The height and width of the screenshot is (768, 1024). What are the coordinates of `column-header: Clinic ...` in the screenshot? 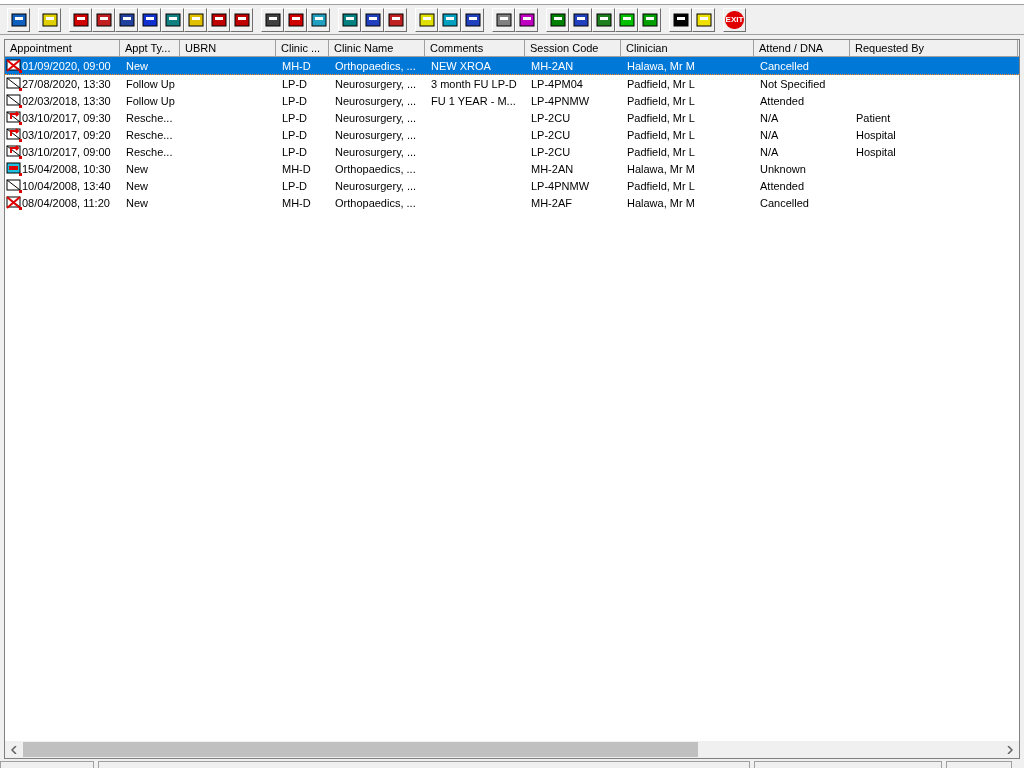 It's located at (302, 48).